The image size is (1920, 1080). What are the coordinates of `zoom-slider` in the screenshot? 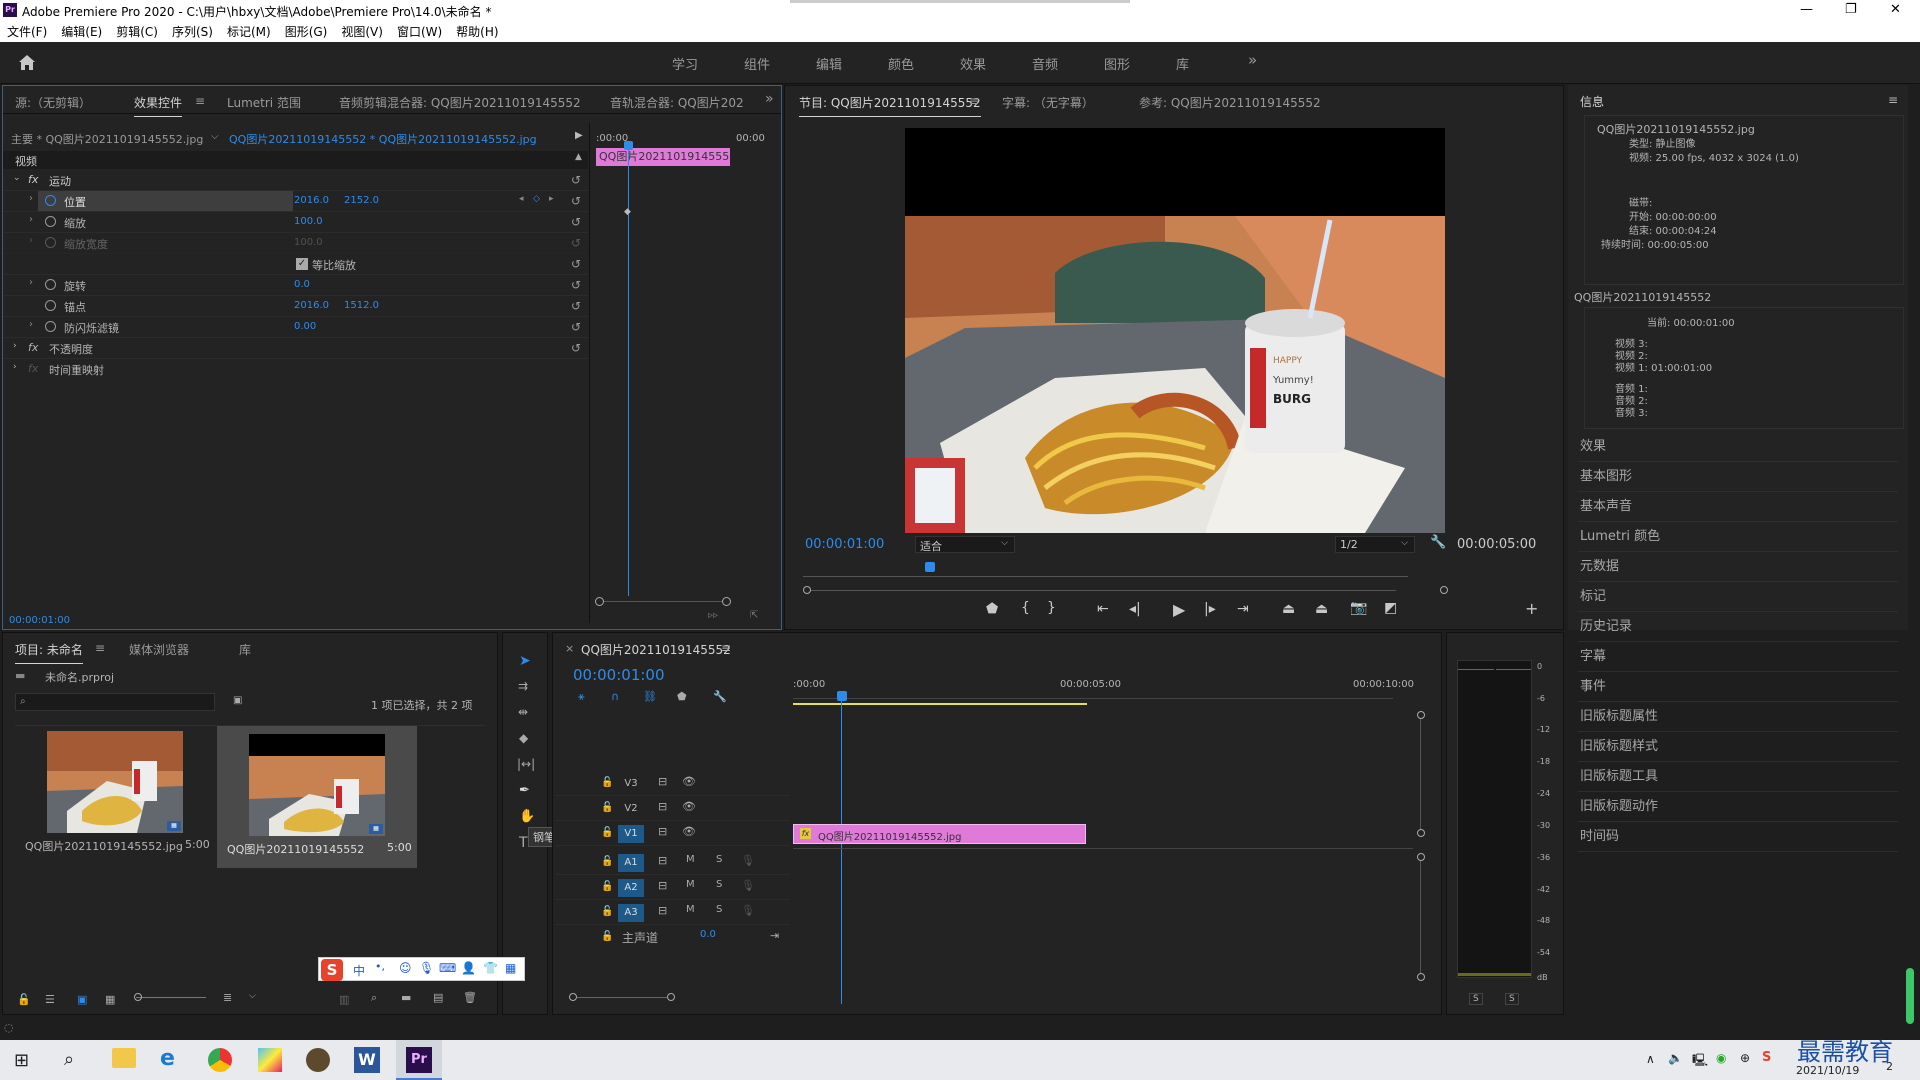 It's located at (171, 997).